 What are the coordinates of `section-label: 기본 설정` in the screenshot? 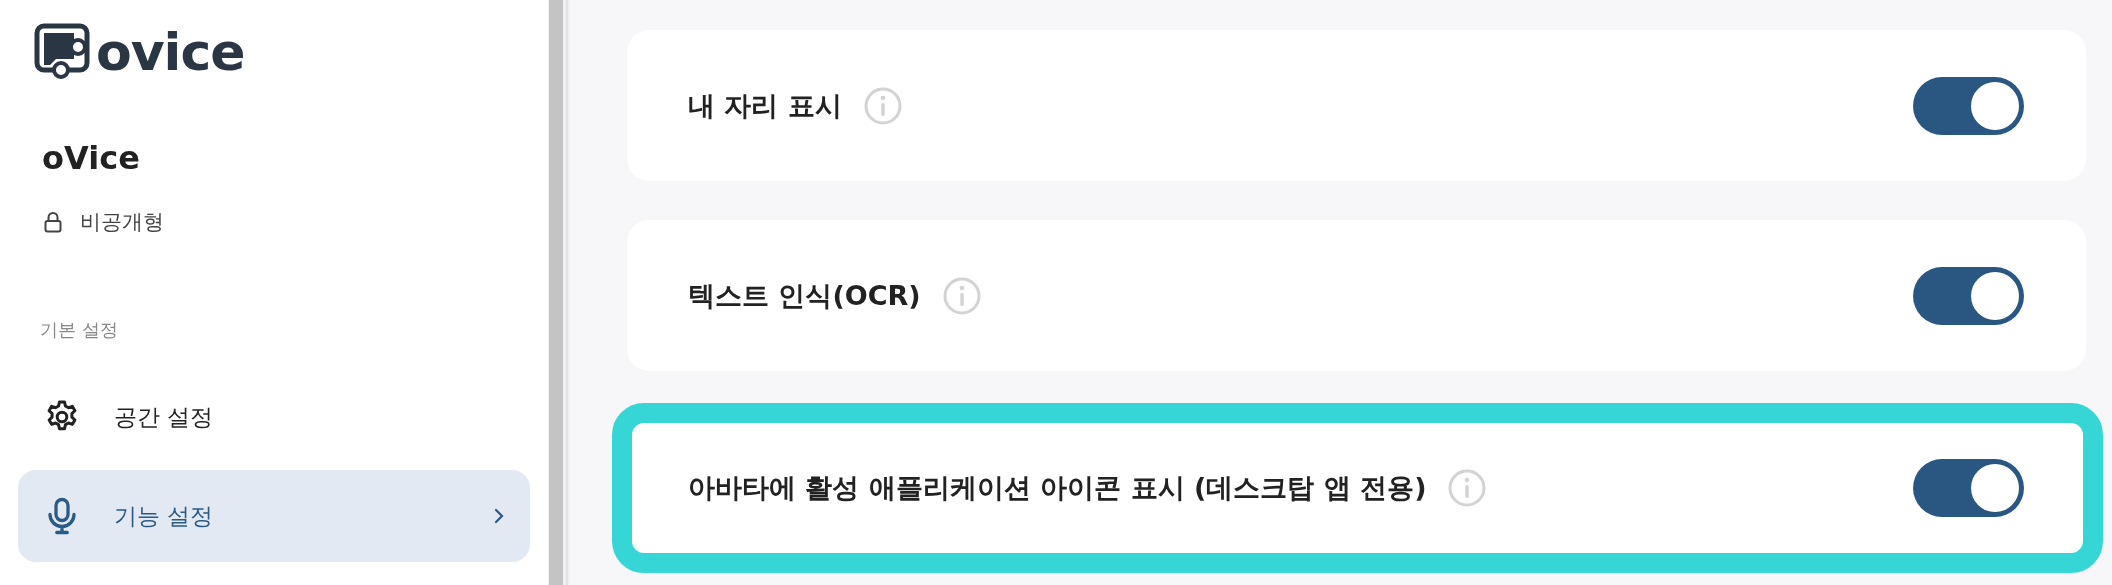 It's located at (79, 330).